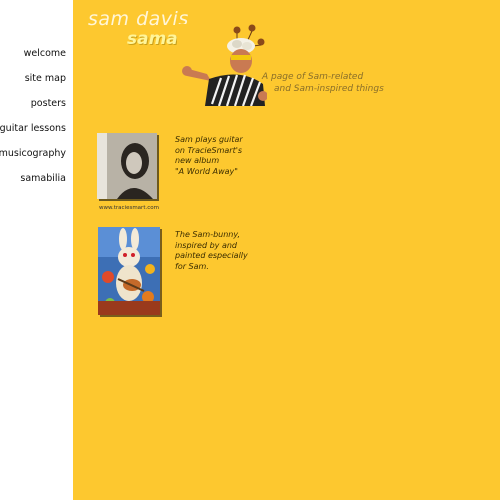 The height and width of the screenshot is (500, 500). I want to click on nav-link-musicography: musicography, so click(33, 153).